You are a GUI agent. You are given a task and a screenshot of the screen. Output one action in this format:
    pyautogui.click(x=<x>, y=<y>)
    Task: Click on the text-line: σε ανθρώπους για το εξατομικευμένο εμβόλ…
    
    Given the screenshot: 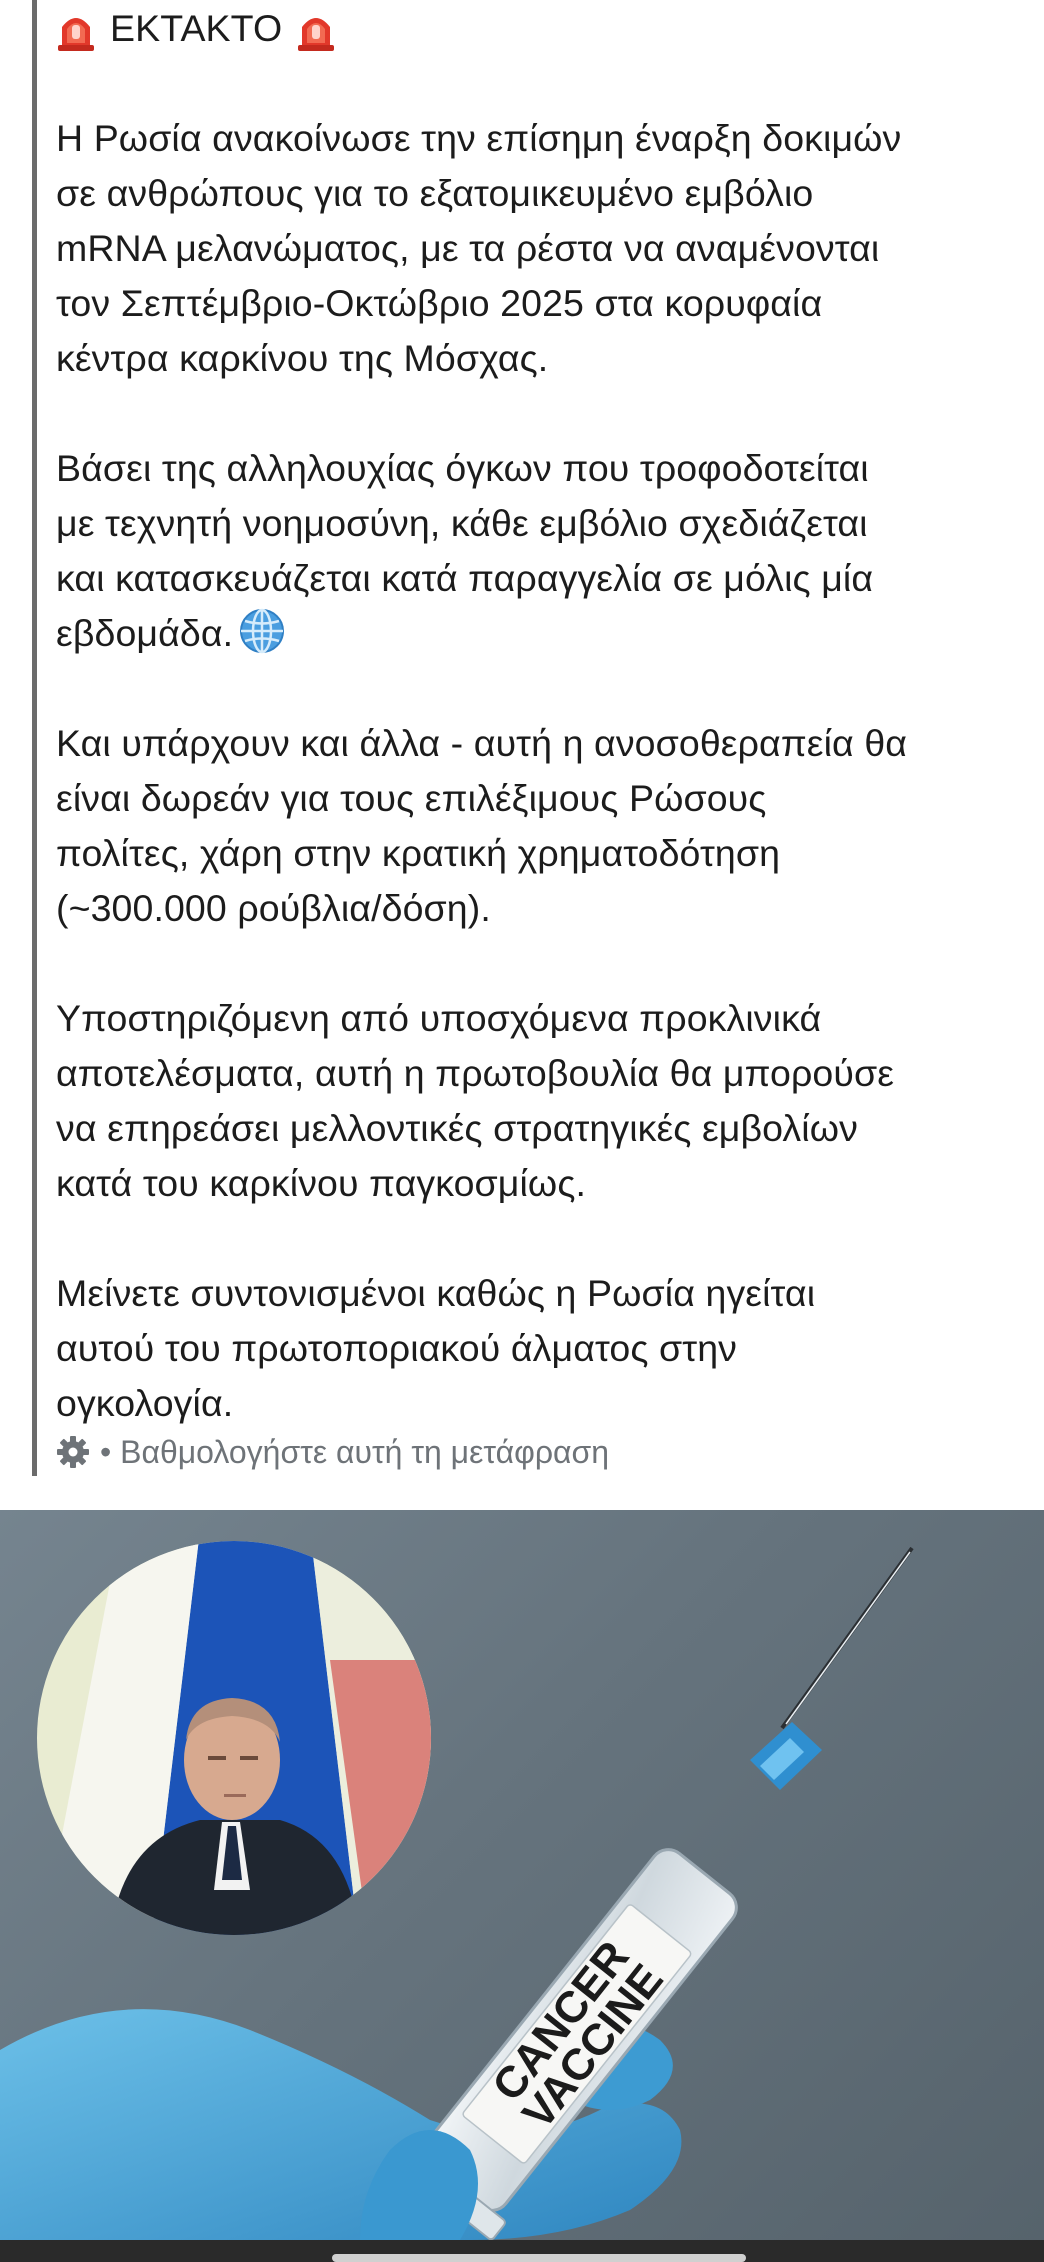 What is the action you would take?
    pyautogui.click(x=435, y=193)
    